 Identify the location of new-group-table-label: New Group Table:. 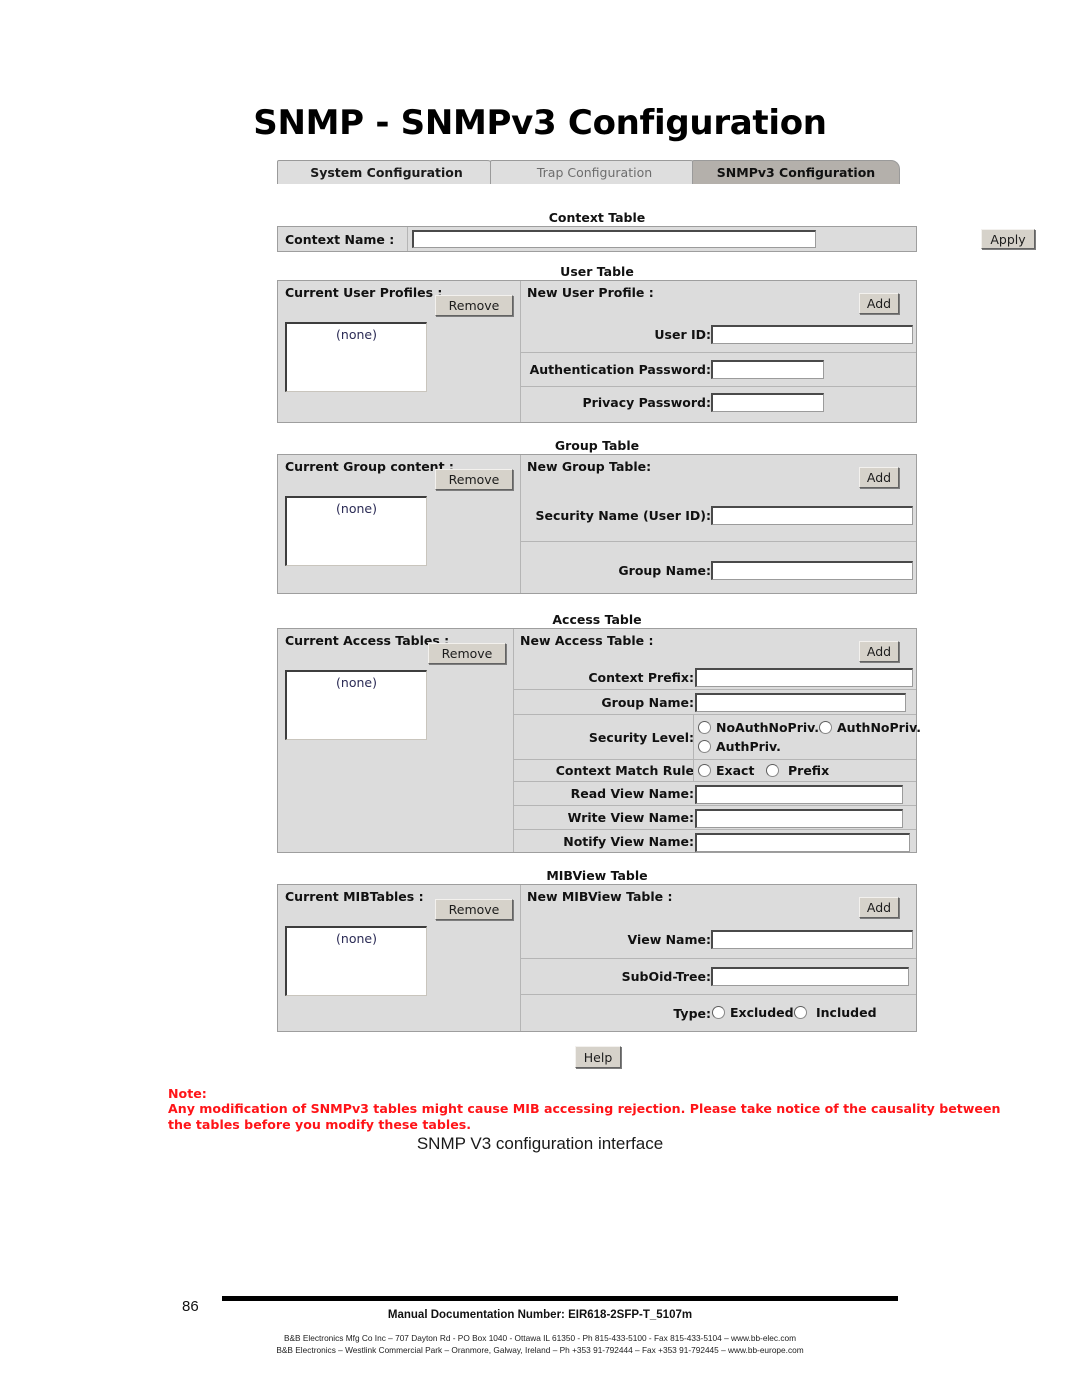
(589, 466).